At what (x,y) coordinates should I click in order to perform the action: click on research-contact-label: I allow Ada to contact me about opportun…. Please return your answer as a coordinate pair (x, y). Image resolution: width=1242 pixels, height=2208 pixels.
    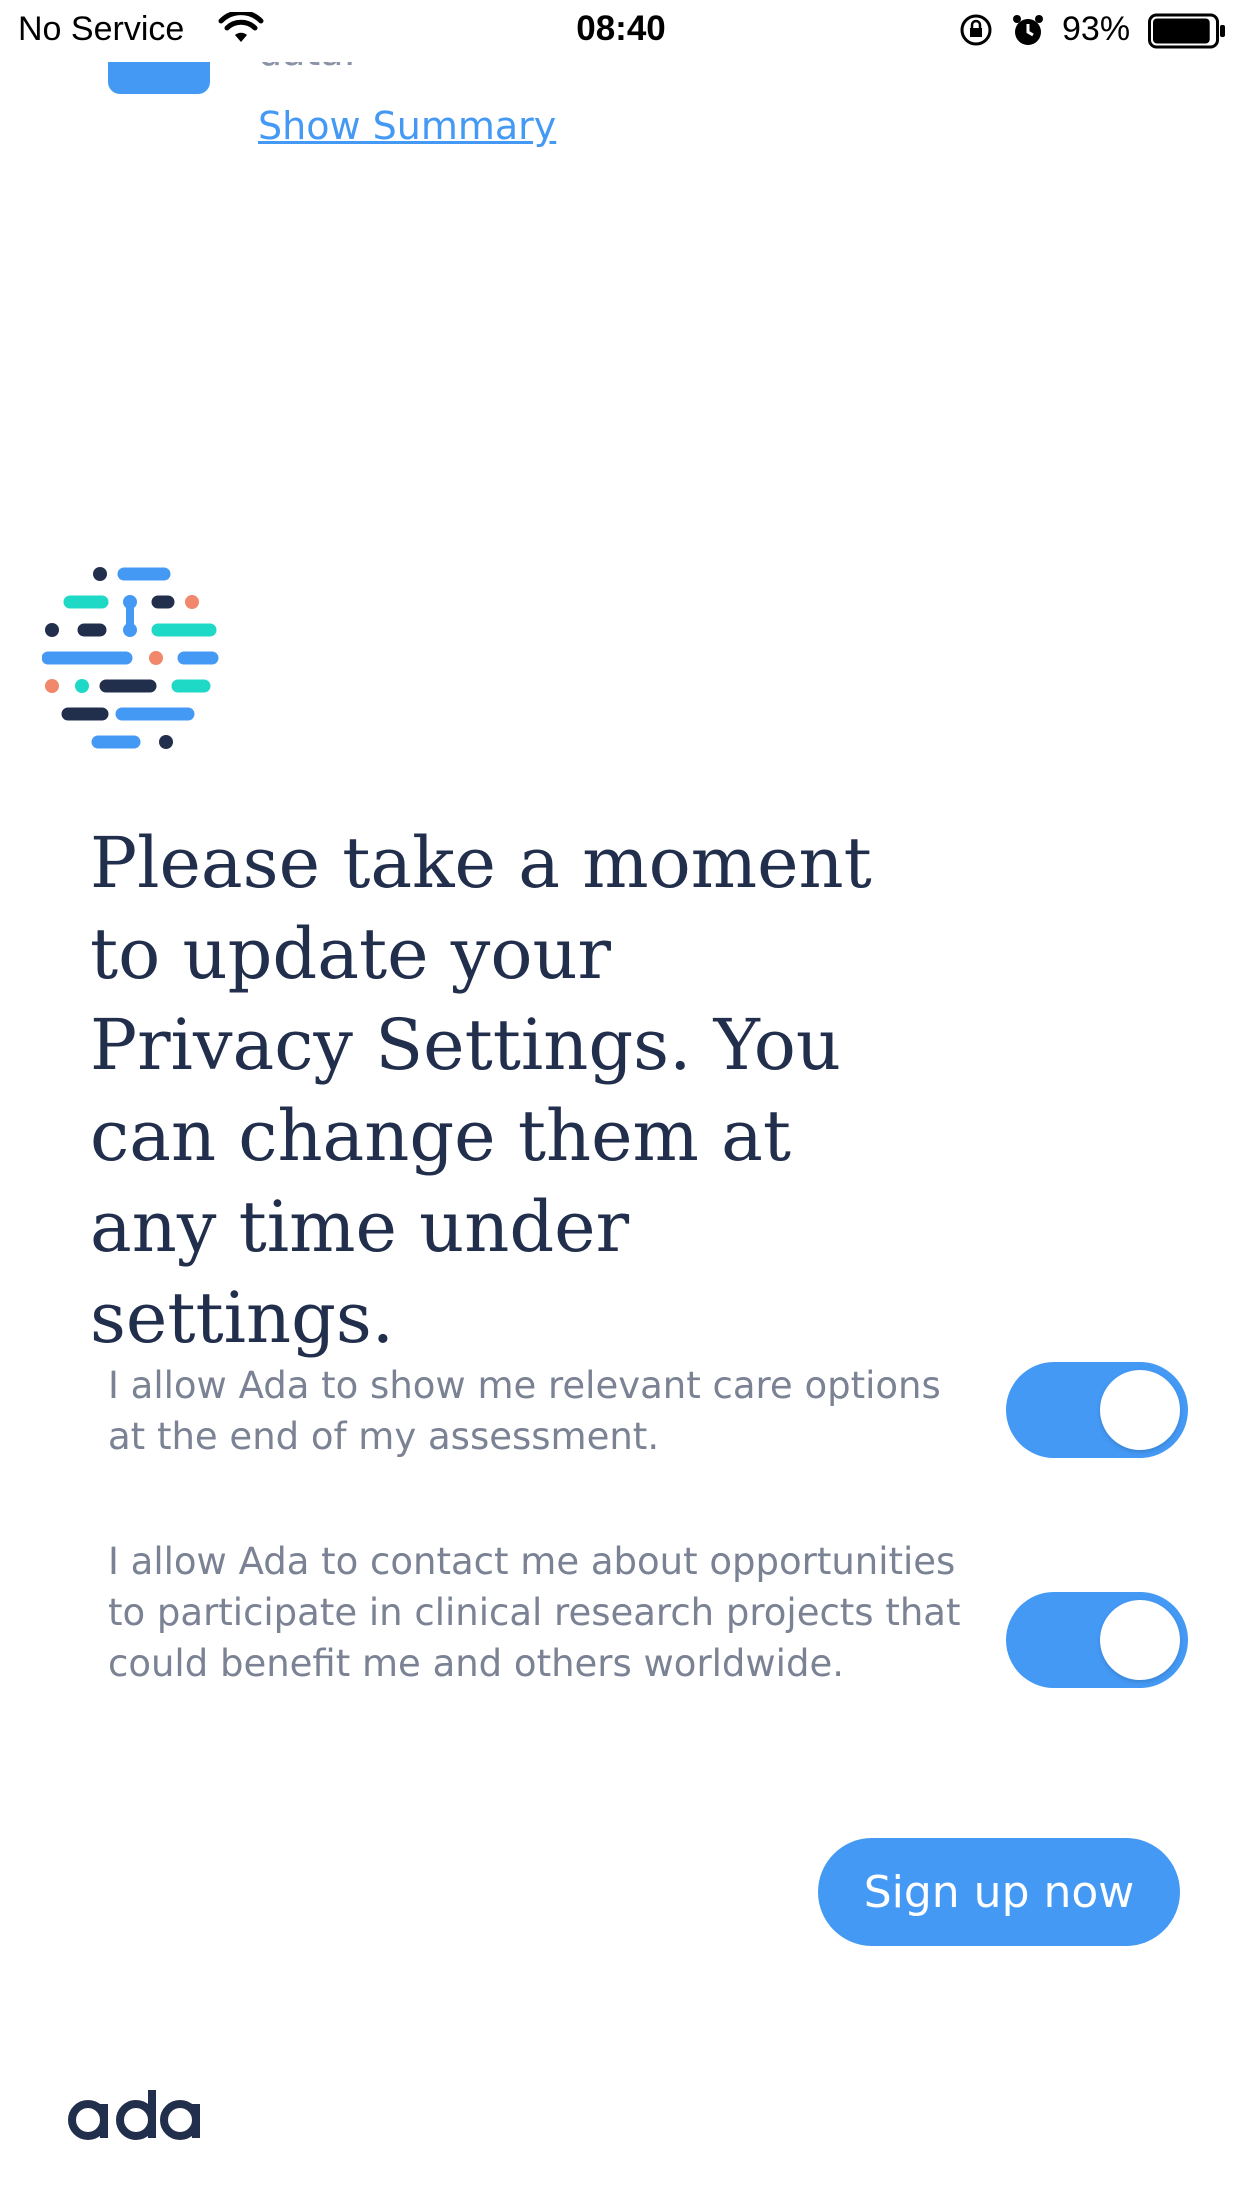
    Looking at the image, I should click on (534, 1612).